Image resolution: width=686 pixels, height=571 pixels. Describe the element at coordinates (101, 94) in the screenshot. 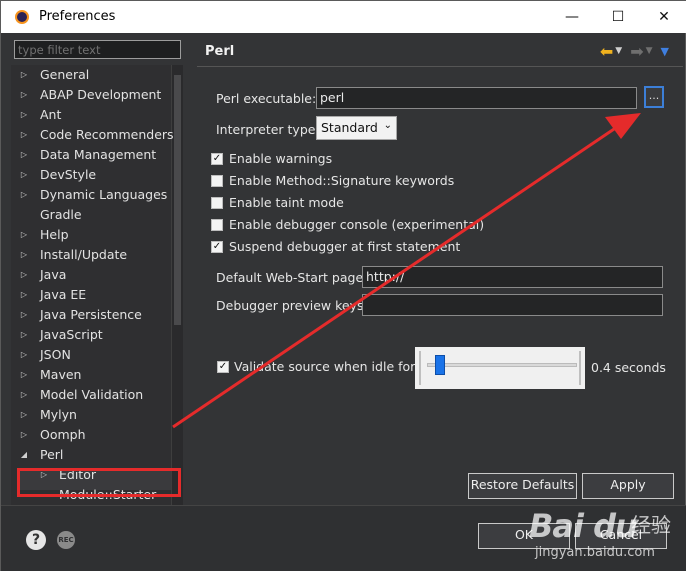

I see `sidebar-item-label: ABAP Development` at that location.